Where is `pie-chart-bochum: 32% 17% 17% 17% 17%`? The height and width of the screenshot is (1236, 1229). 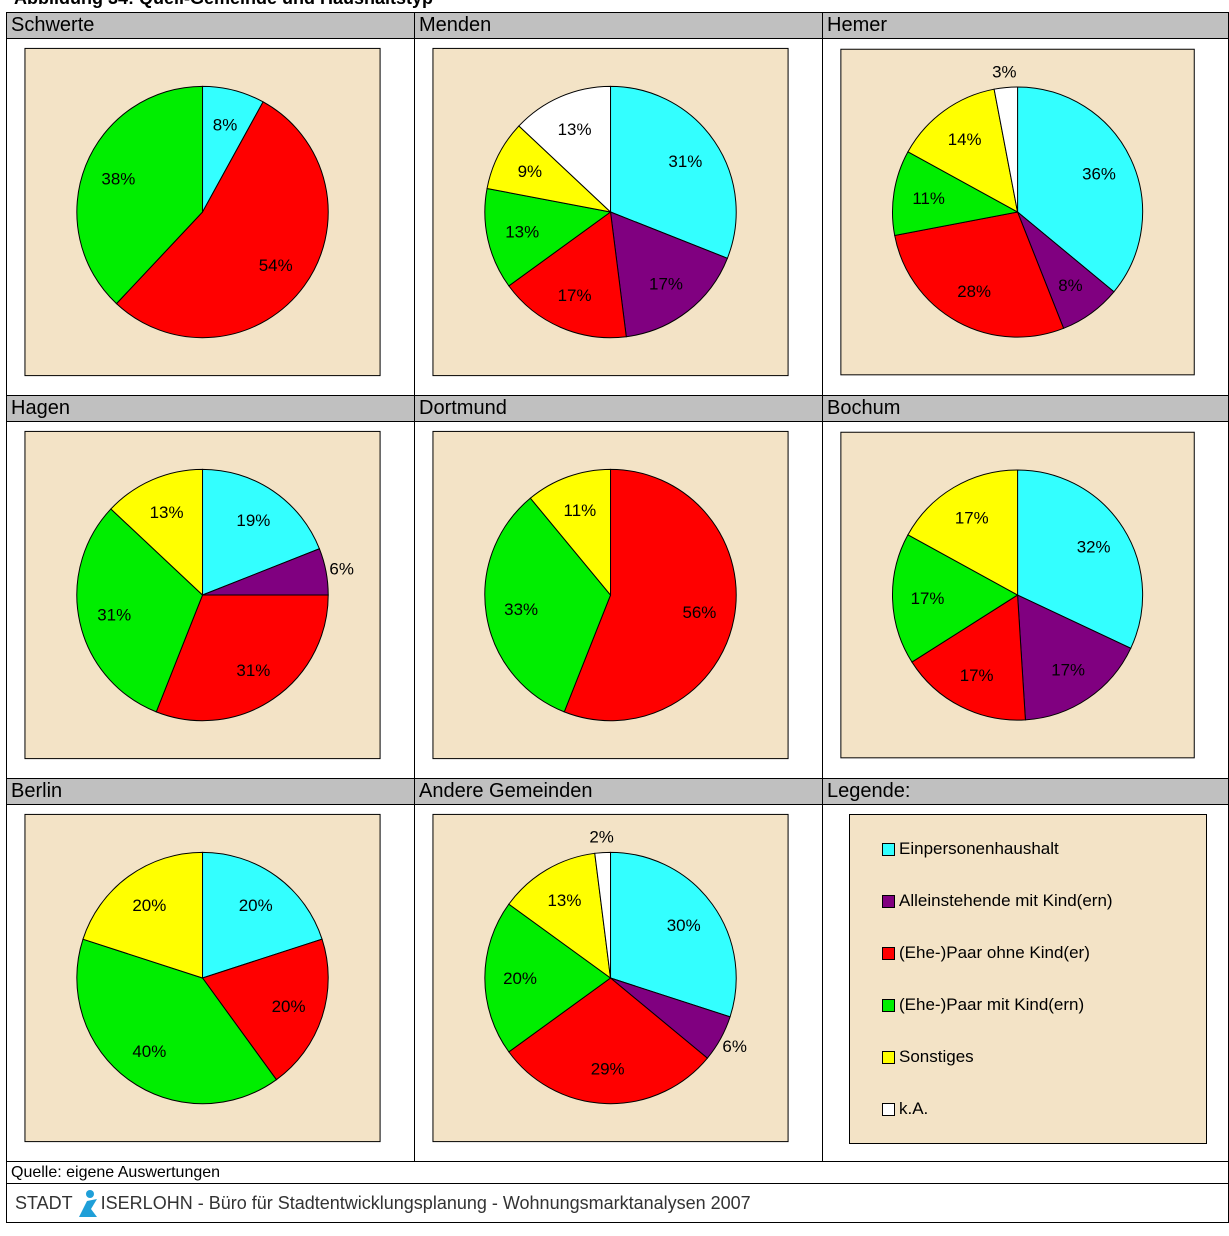 pie-chart-bochum: 32% 17% 17% 17% 17% is located at coordinates (1017, 595).